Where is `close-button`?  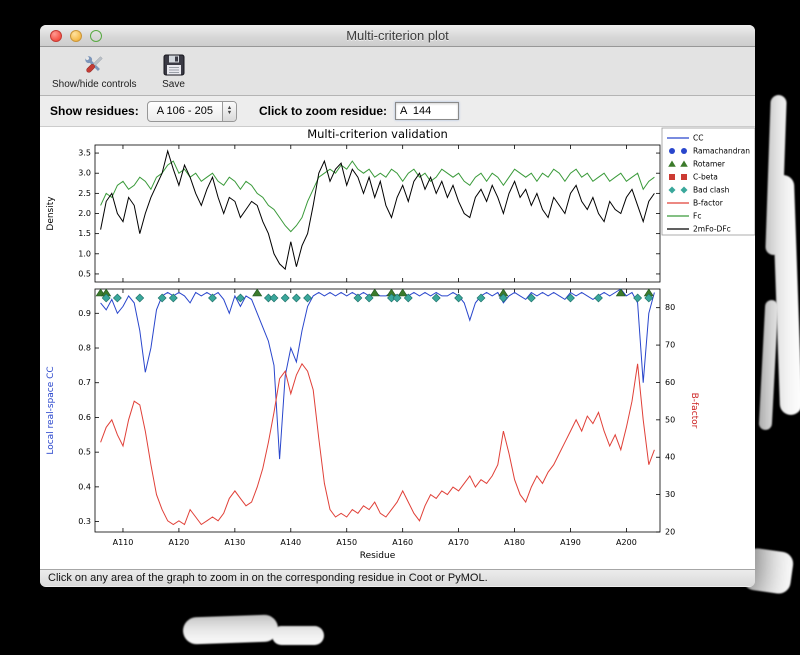
close-button is located at coordinates (56, 36).